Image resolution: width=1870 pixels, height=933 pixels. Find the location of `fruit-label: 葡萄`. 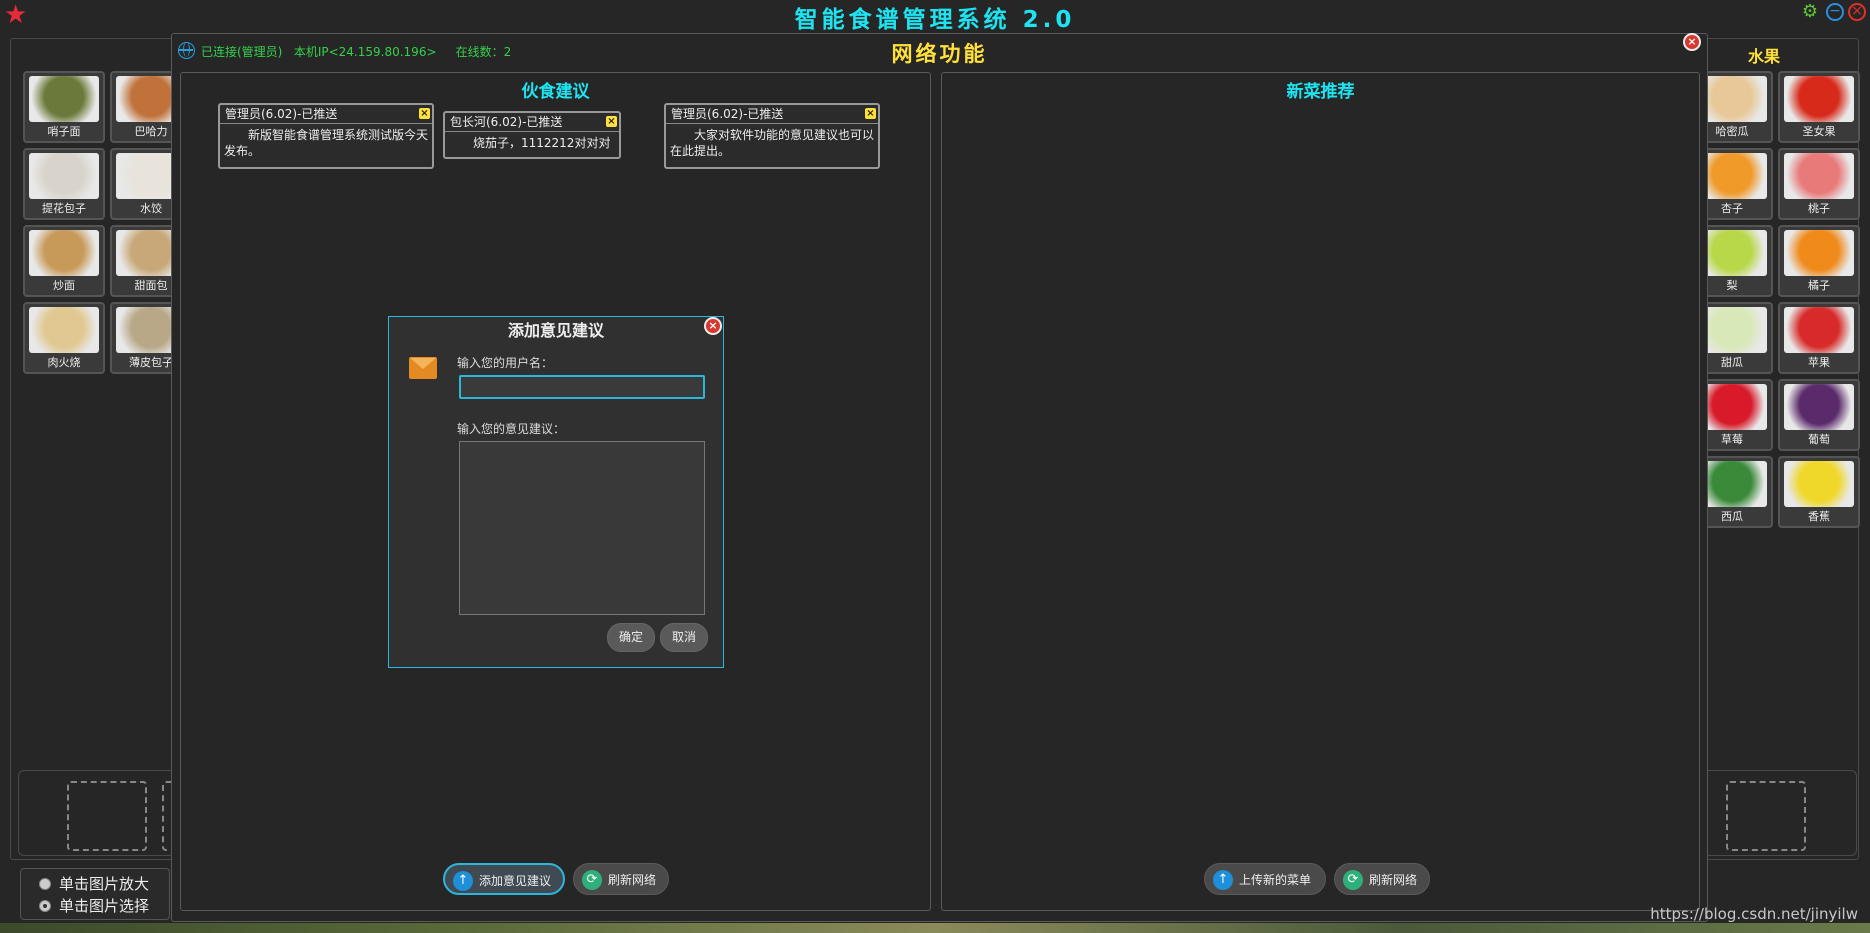

fruit-label: 葡萄 is located at coordinates (1819, 439).